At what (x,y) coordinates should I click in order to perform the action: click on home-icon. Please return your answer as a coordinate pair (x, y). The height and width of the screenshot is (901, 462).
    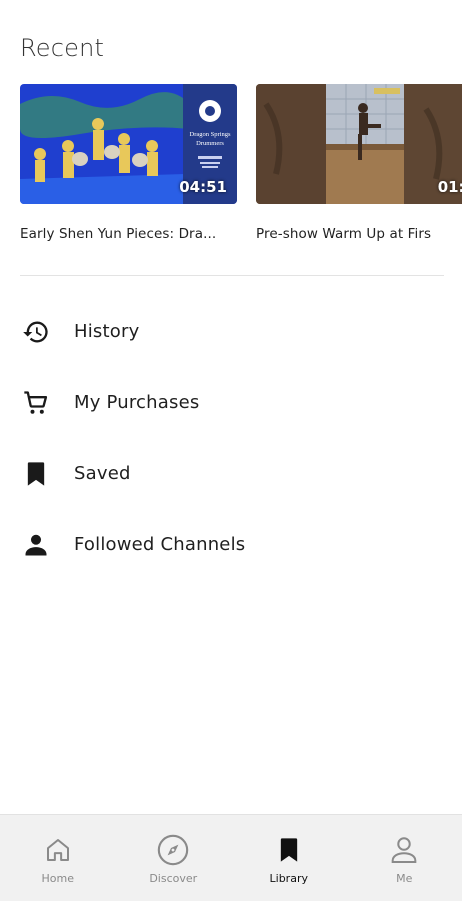
    Looking at the image, I should click on (58, 850).